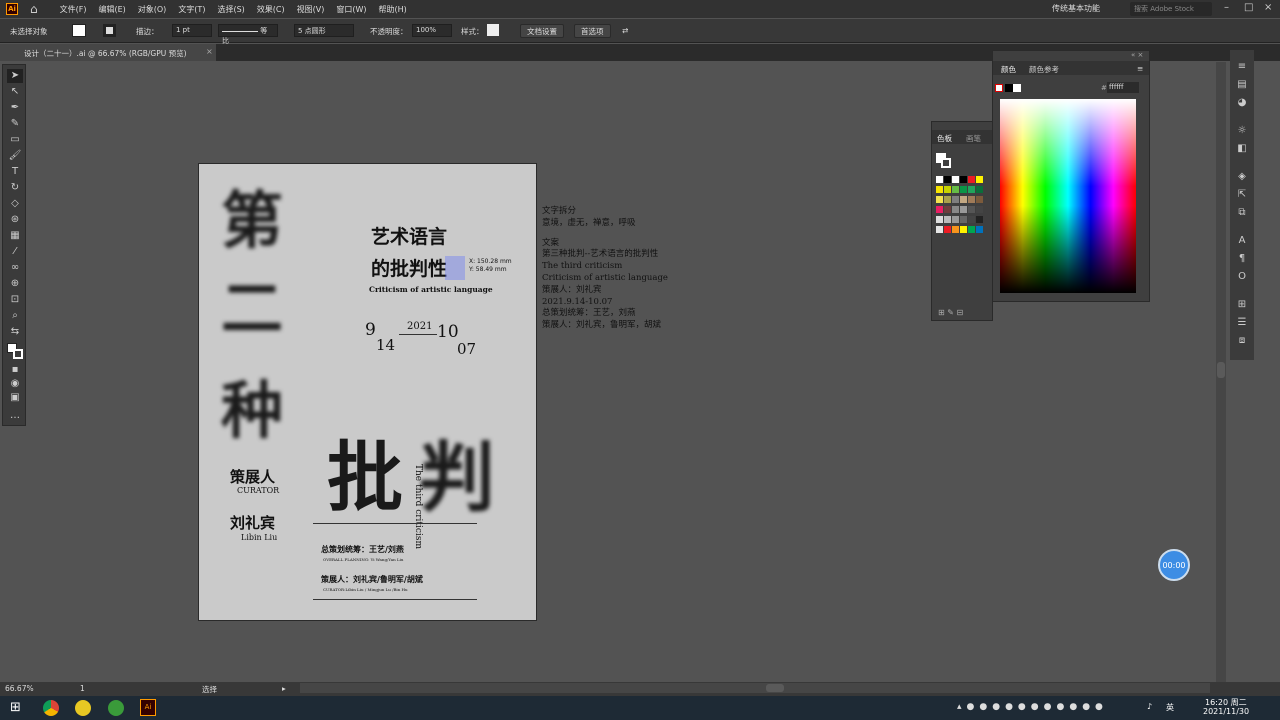 The height and width of the screenshot is (720, 1280). I want to click on style-swatch, so click(493, 30).